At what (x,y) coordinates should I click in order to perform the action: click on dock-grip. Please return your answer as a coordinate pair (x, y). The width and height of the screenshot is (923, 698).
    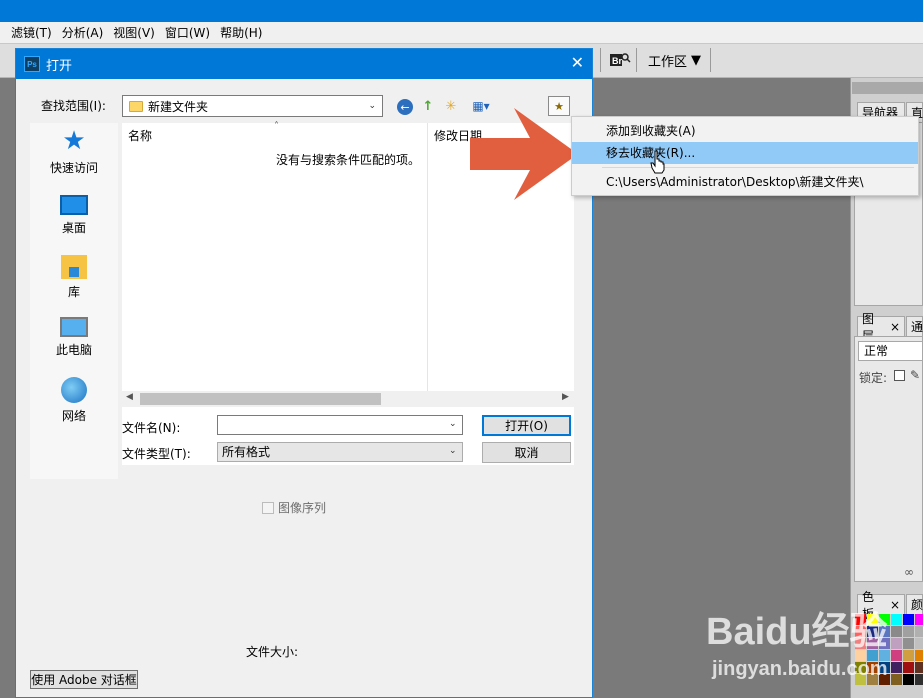
    Looking at the image, I should click on (887, 88).